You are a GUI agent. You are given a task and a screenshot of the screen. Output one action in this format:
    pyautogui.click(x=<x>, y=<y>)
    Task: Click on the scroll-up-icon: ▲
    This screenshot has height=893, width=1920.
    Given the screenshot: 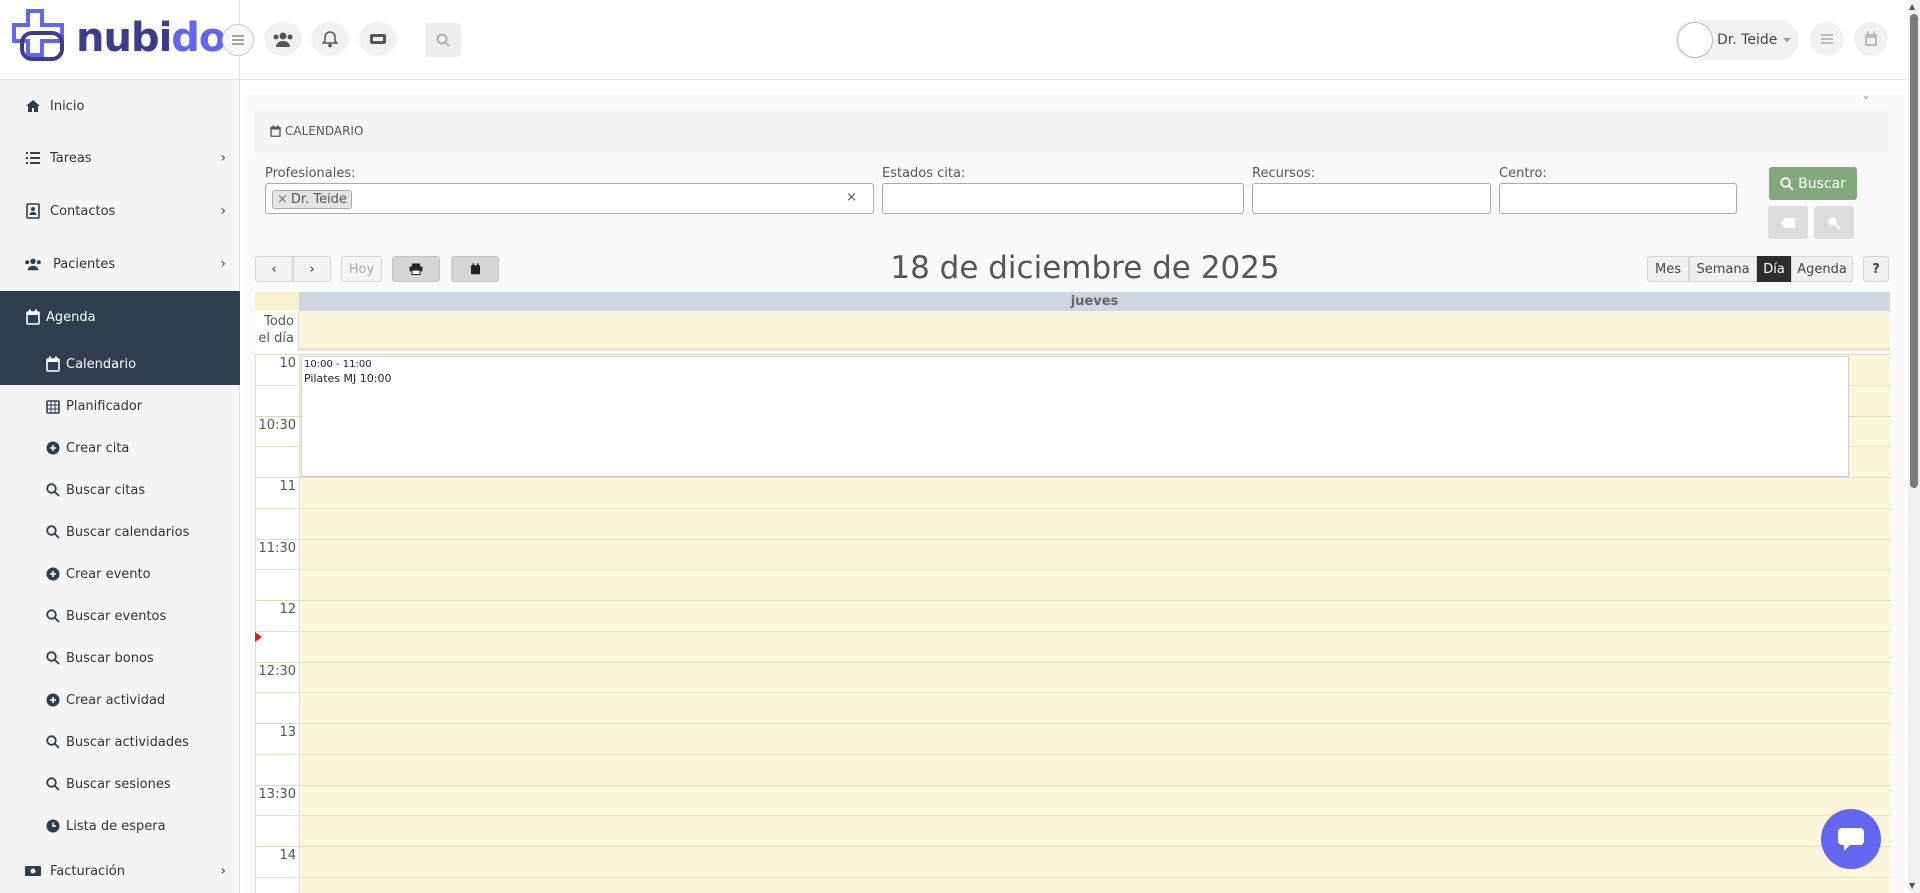 What is the action you would take?
    pyautogui.click(x=1912, y=6)
    